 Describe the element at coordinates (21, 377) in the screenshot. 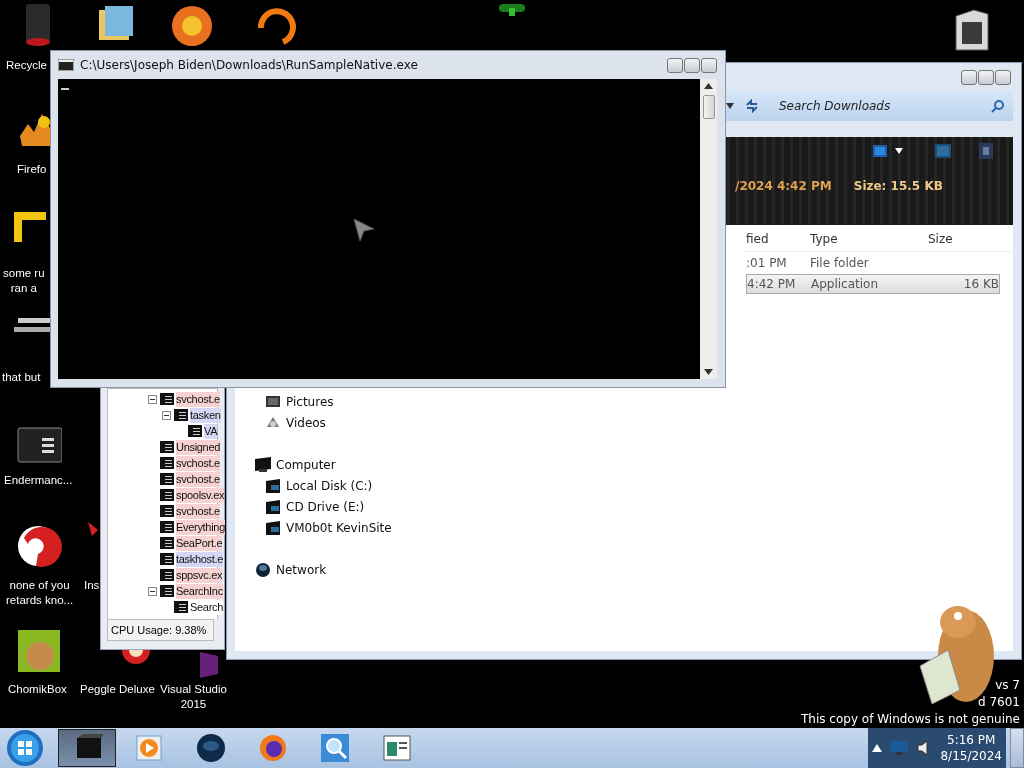

I see `icon-label: that but` at that location.